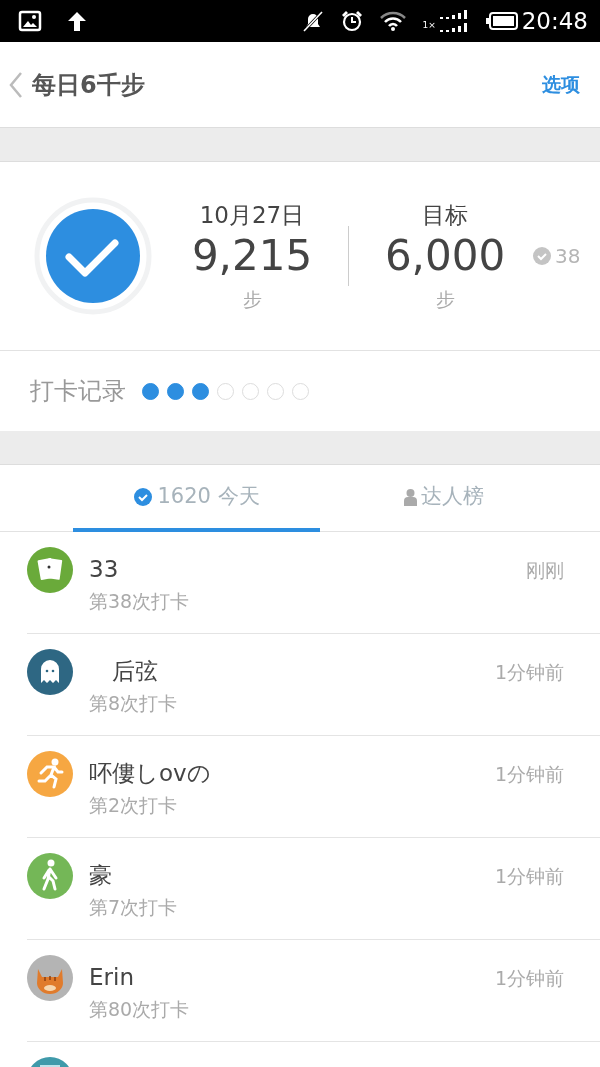  What do you see at coordinates (139, 1009) in the screenshot?
I see `checkin-count: 第80次打卡` at bounding box center [139, 1009].